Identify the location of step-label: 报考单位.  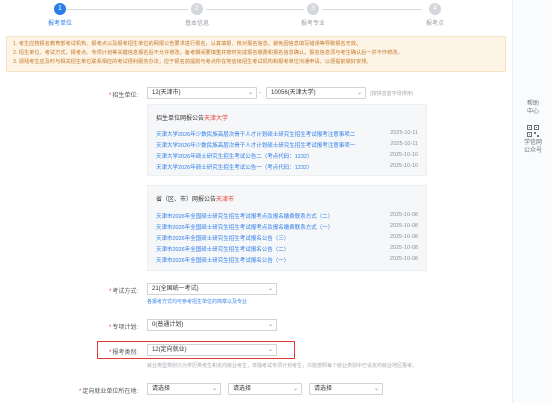
(59, 24).